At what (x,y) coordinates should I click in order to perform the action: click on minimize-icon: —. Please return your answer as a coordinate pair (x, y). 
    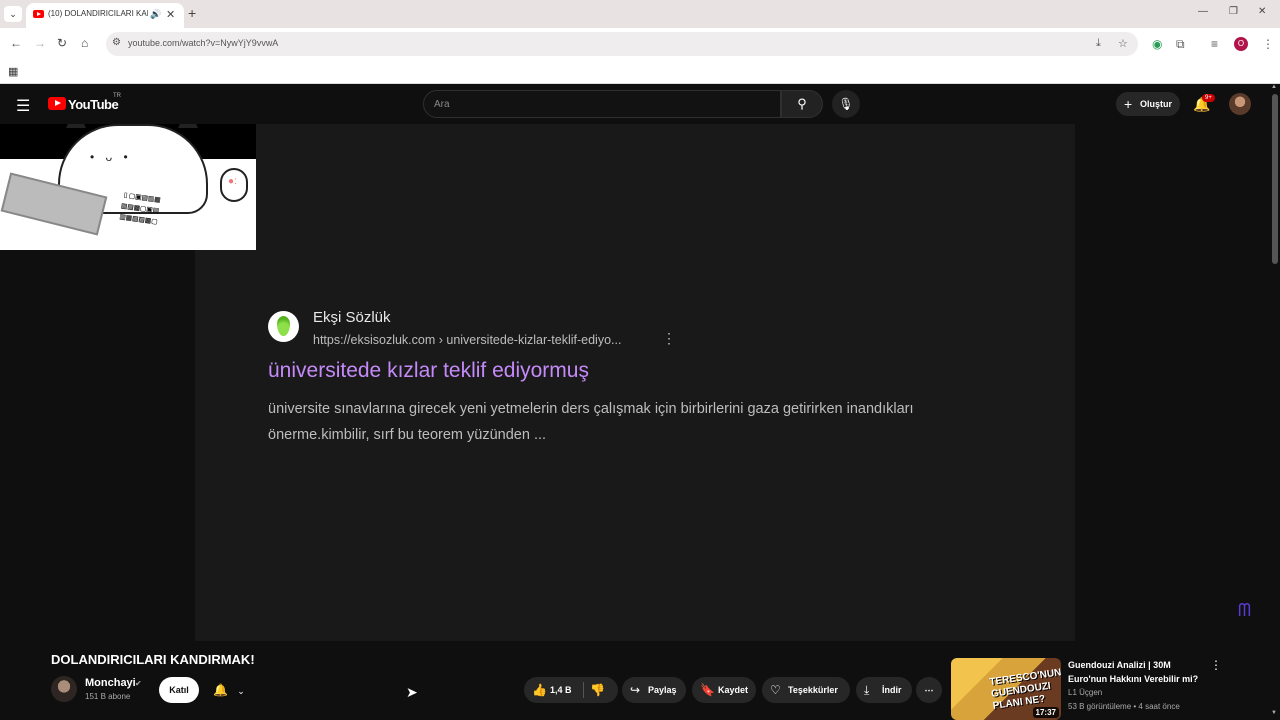
    Looking at the image, I should click on (1203, 11).